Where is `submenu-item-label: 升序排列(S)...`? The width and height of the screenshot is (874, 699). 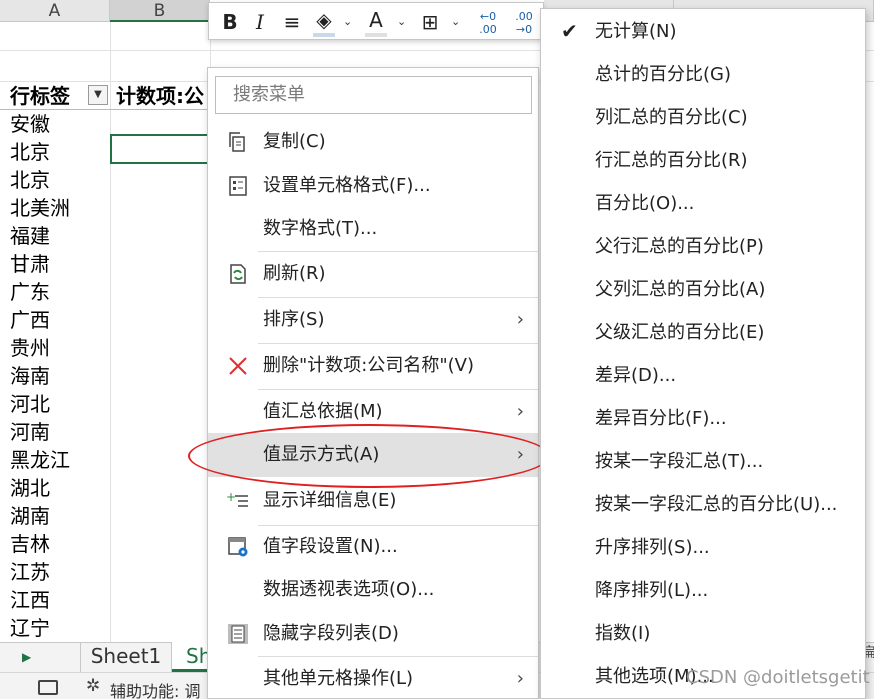
submenu-item-label: 升序排列(S)... is located at coordinates (652, 547).